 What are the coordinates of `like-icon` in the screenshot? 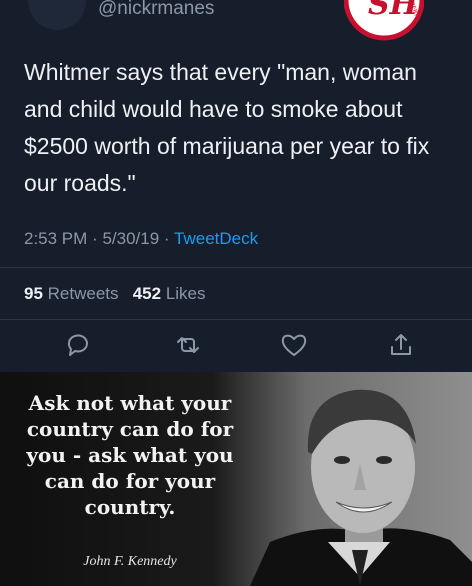 It's located at (294, 345).